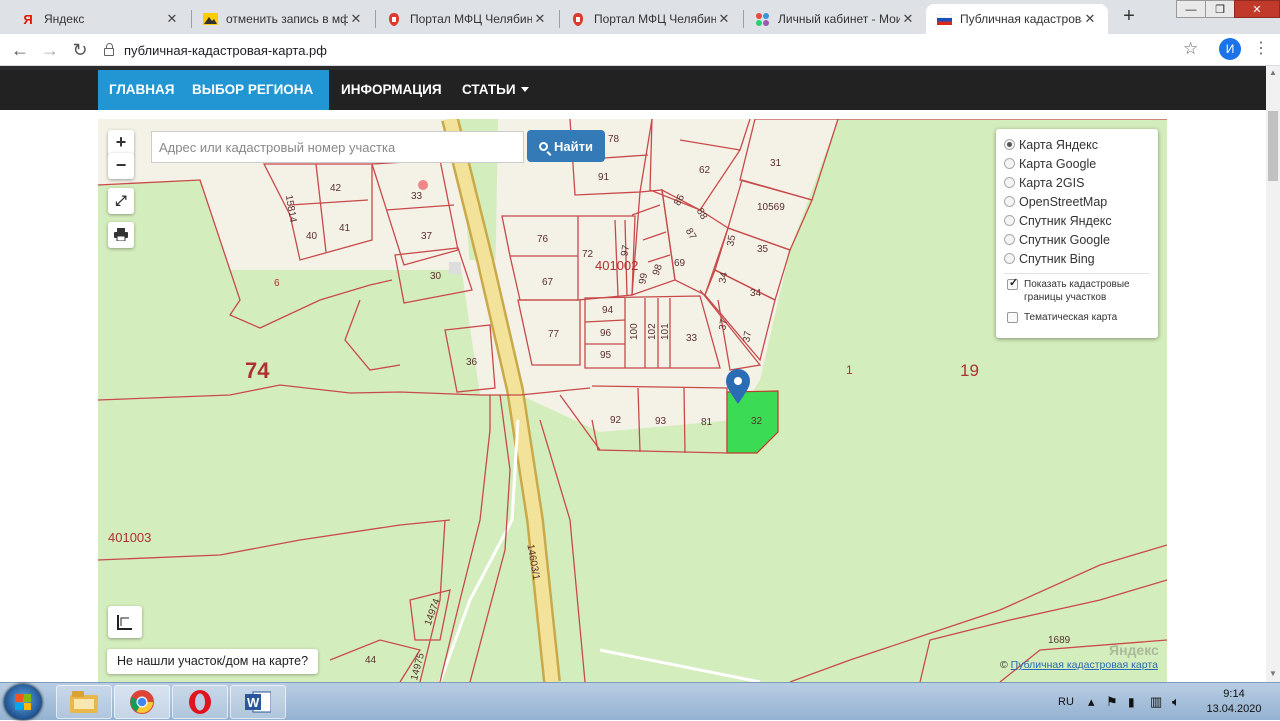  Describe the element at coordinates (1004, 665) in the screenshot. I see `attribution-prefix: ©` at that location.